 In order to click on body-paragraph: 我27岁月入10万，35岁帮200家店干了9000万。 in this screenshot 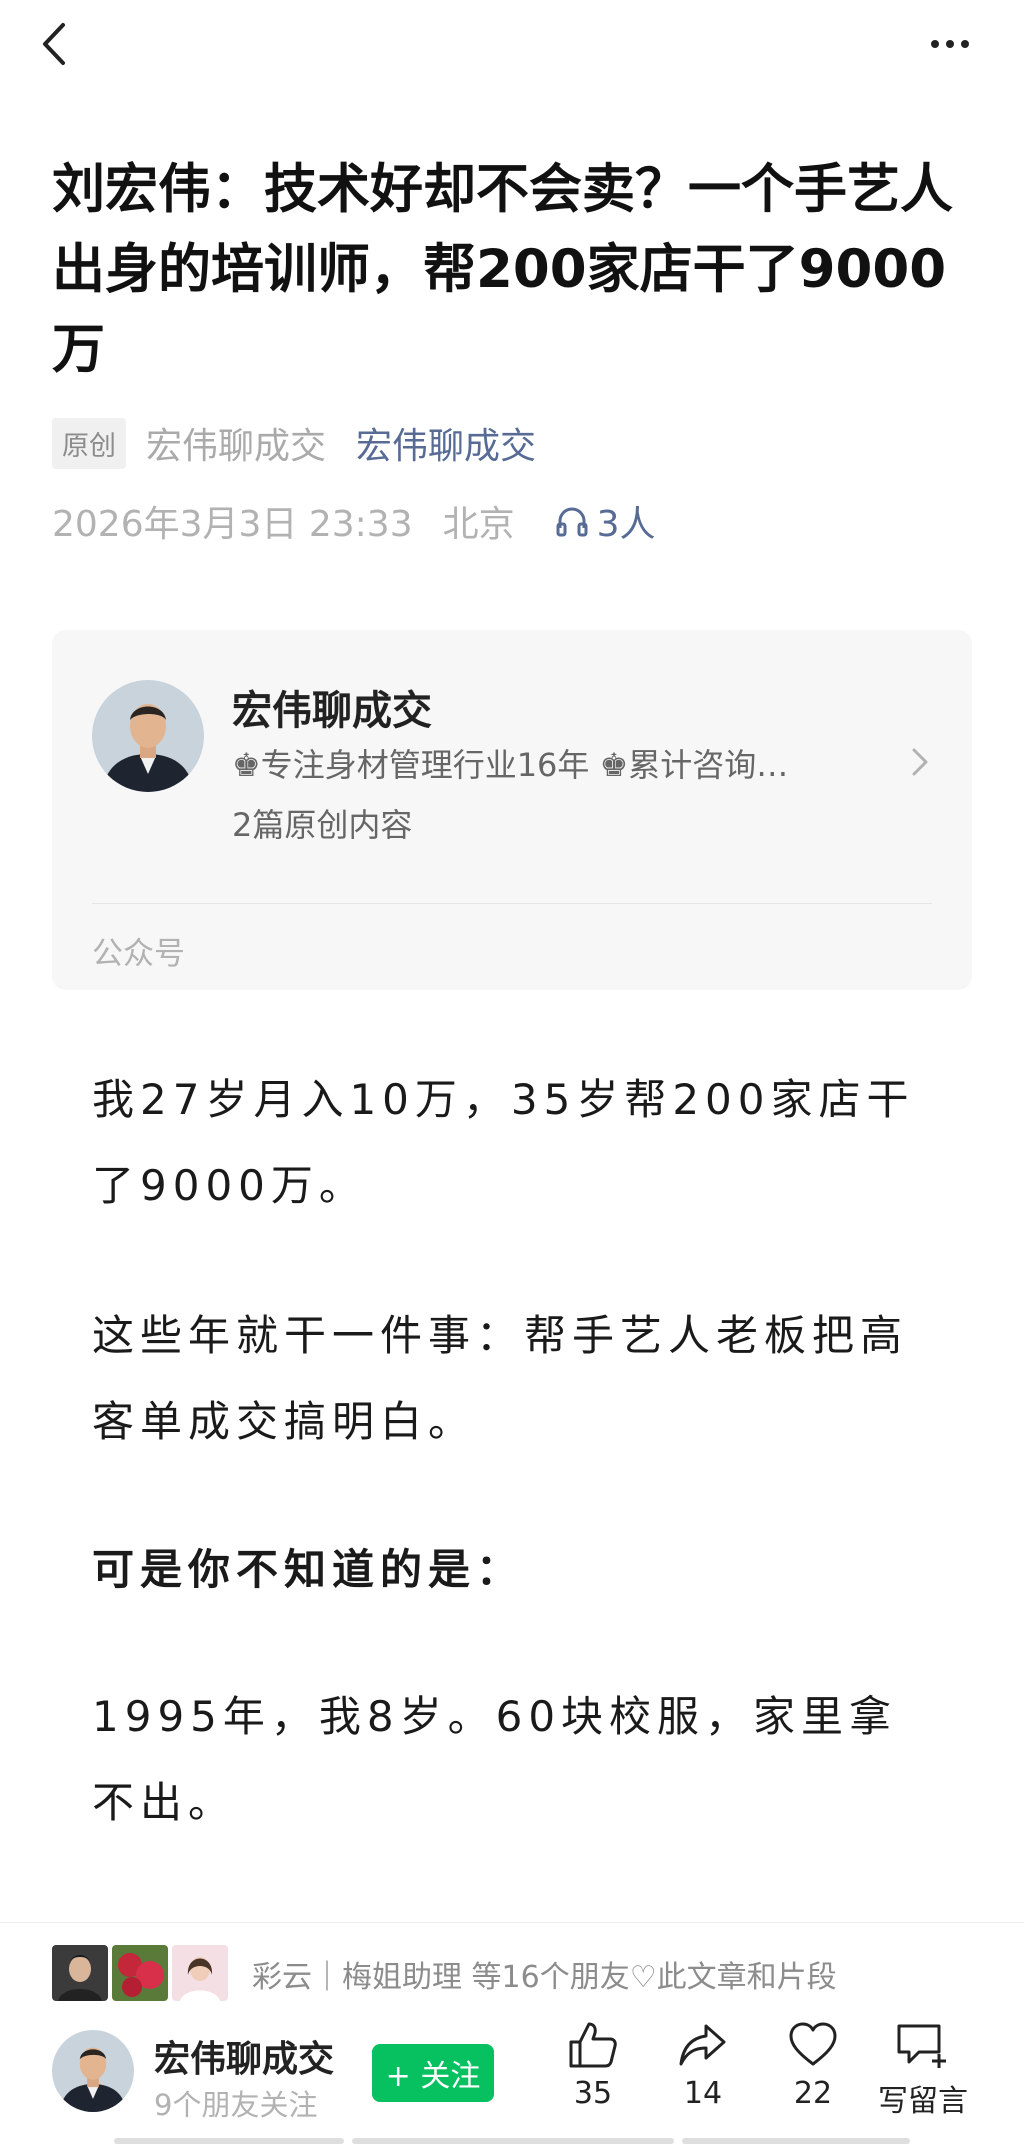, I will do `click(503, 1142)`.